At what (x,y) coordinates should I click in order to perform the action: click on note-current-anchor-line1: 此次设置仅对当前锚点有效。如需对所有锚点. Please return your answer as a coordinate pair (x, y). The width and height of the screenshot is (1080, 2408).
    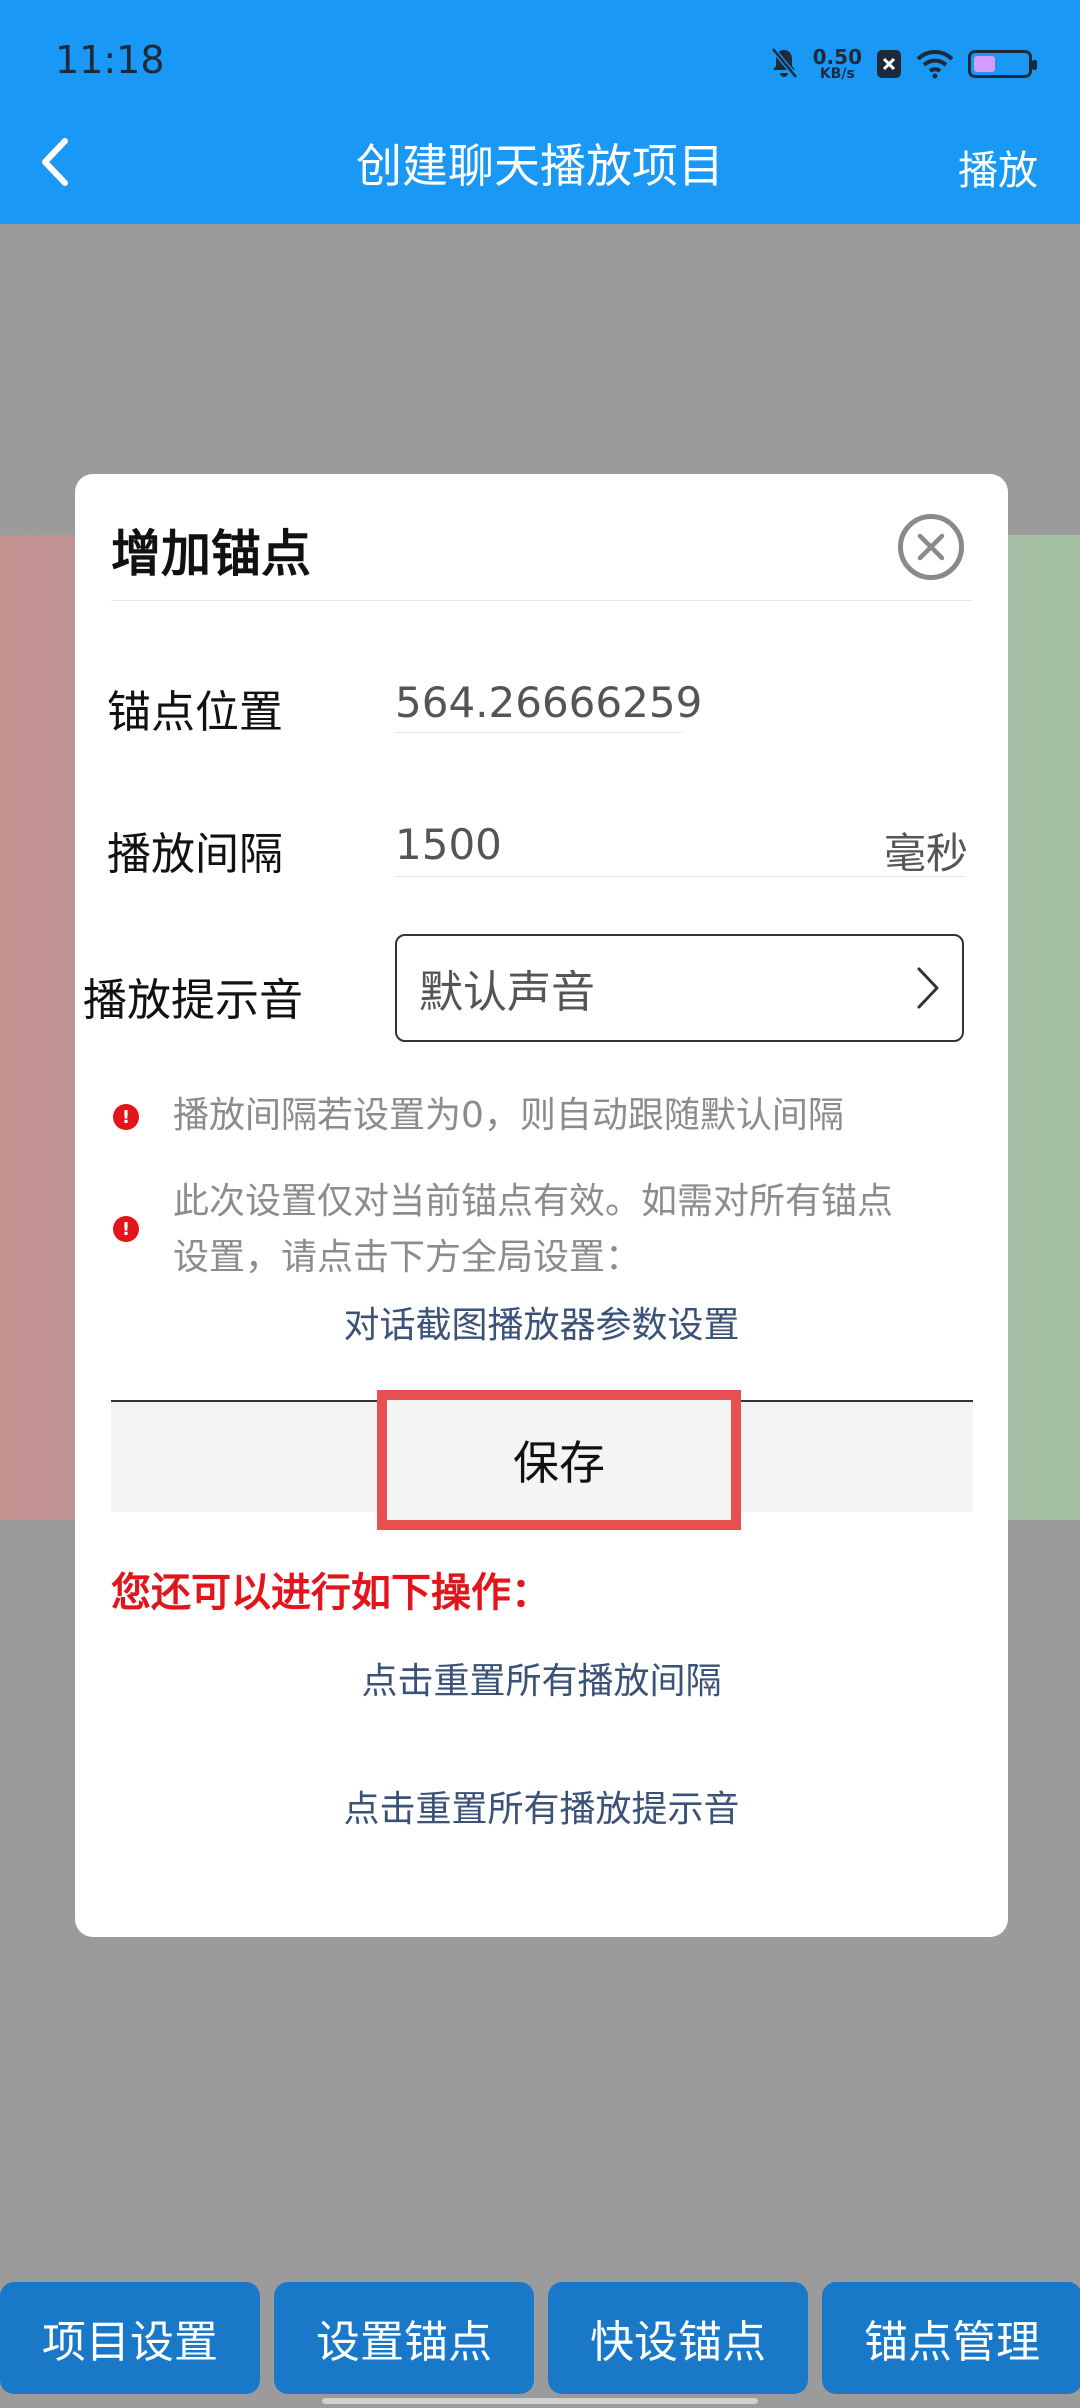
    Looking at the image, I should click on (533, 1201).